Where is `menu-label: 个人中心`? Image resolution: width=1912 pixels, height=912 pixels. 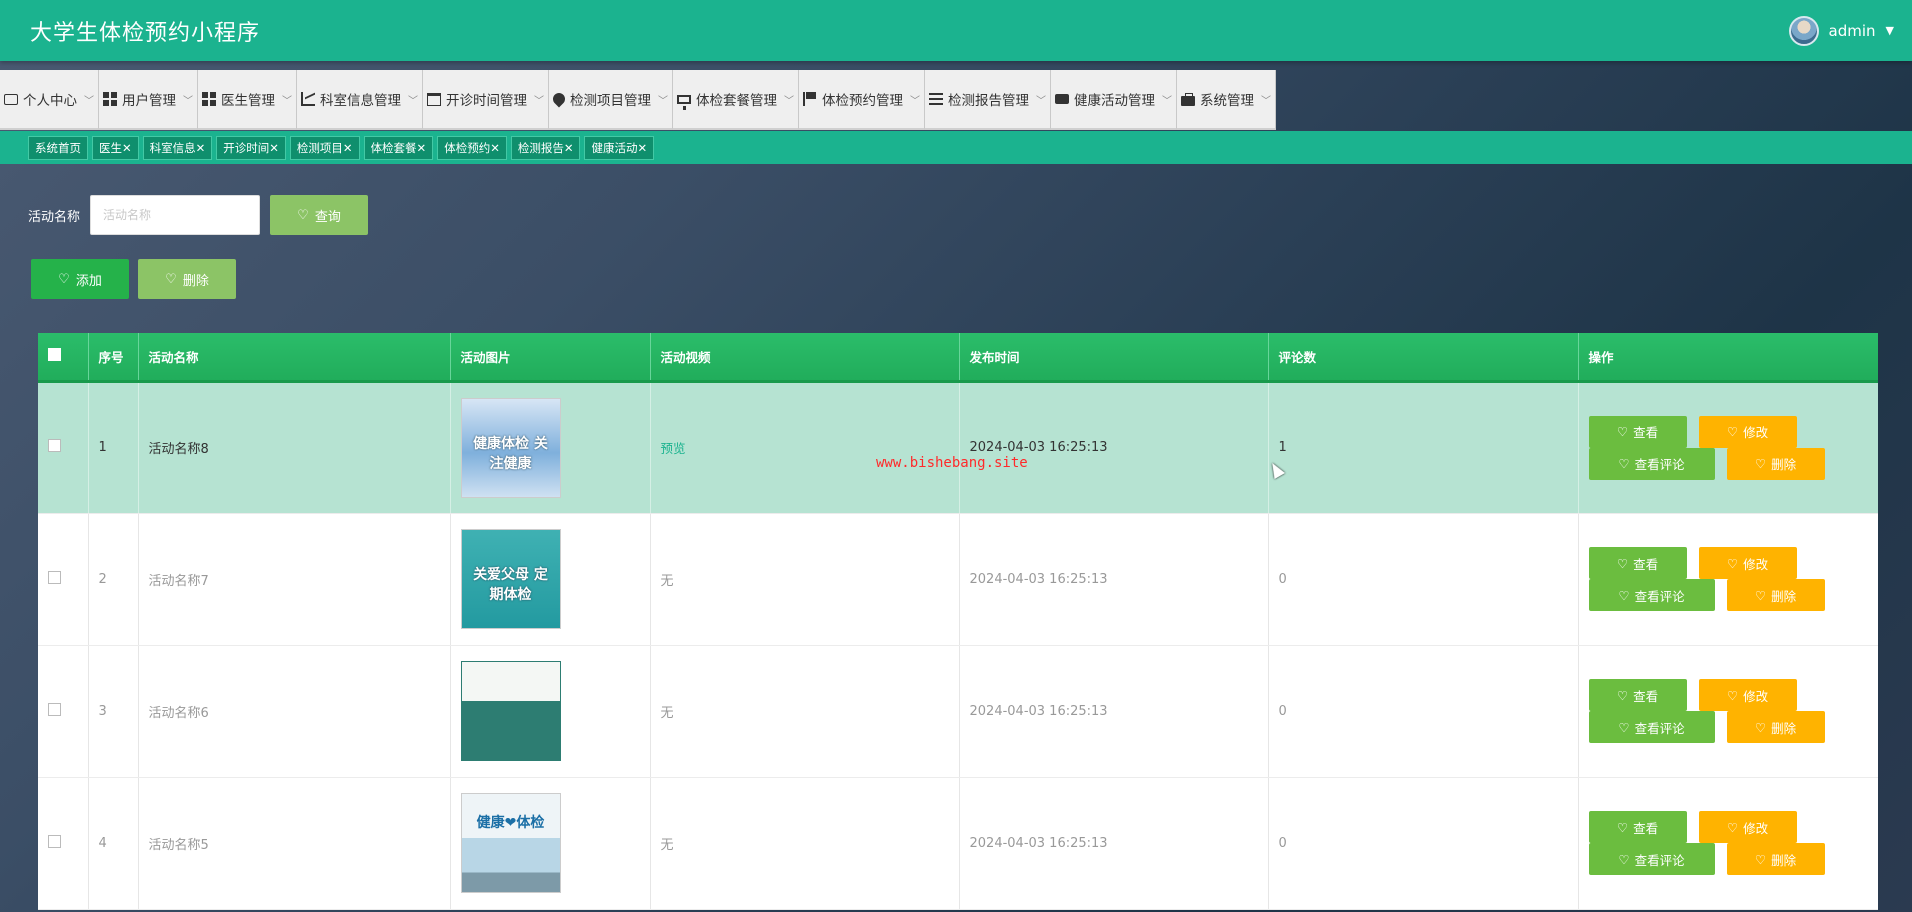 menu-label: 个人中心 is located at coordinates (50, 101).